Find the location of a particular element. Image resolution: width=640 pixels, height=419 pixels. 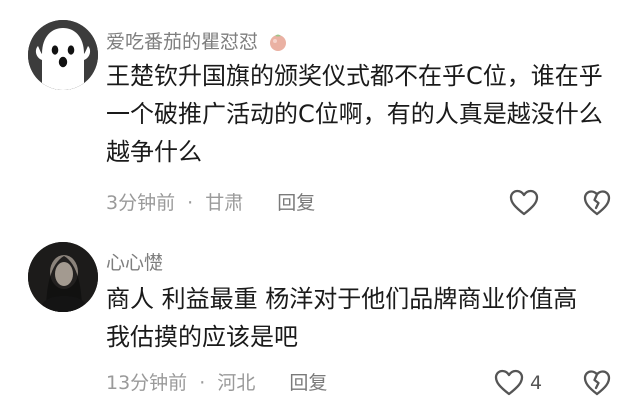

location: 甘肃 is located at coordinates (224, 203).